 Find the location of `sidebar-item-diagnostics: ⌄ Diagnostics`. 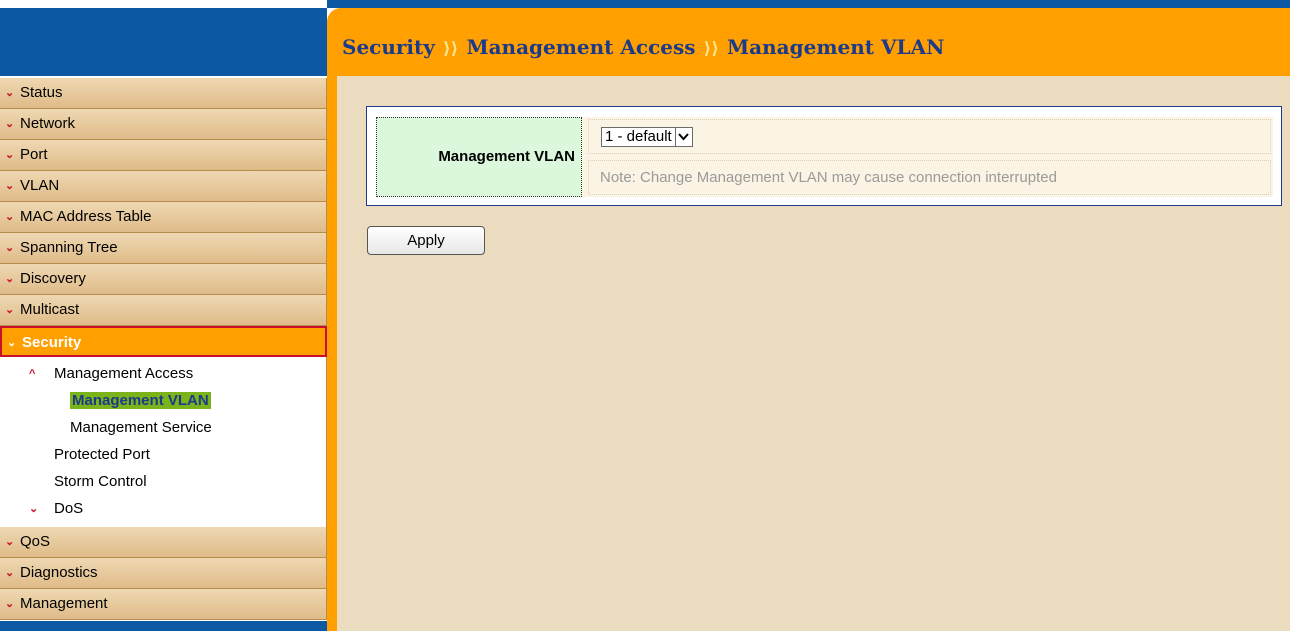

sidebar-item-diagnostics: ⌄ Diagnostics is located at coordinates (163, 573).